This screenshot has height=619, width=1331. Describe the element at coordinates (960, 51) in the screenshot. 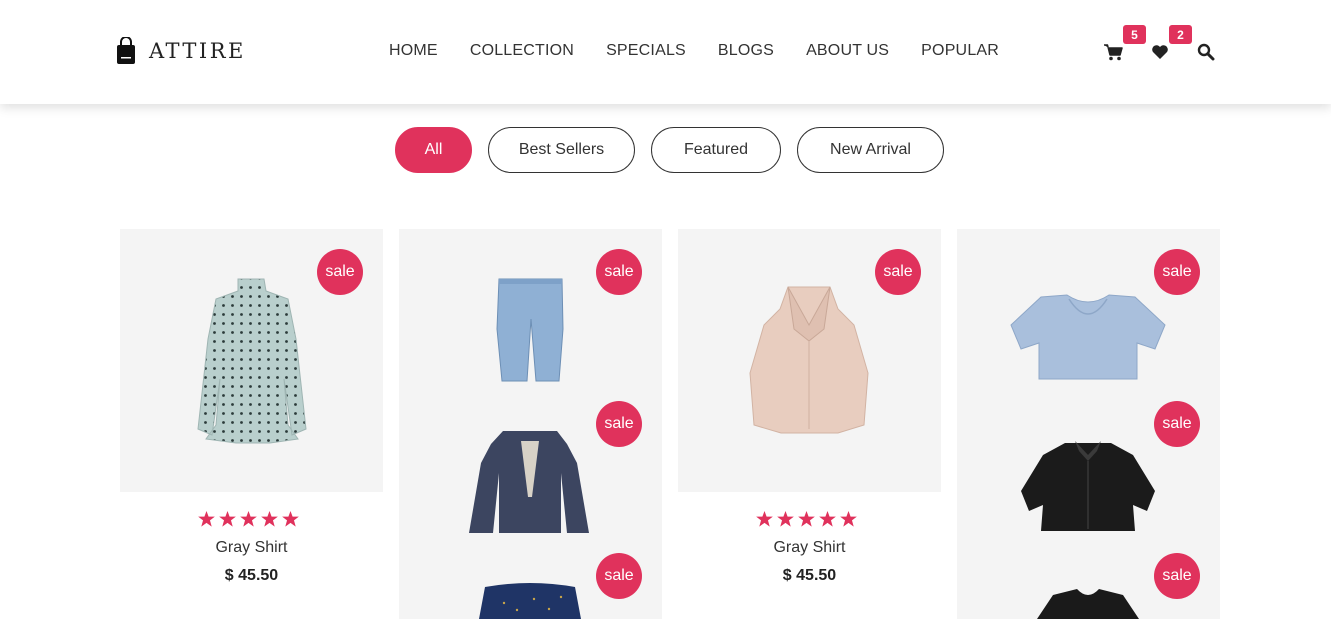

I see `nav-popular: POPULAR` at that location.